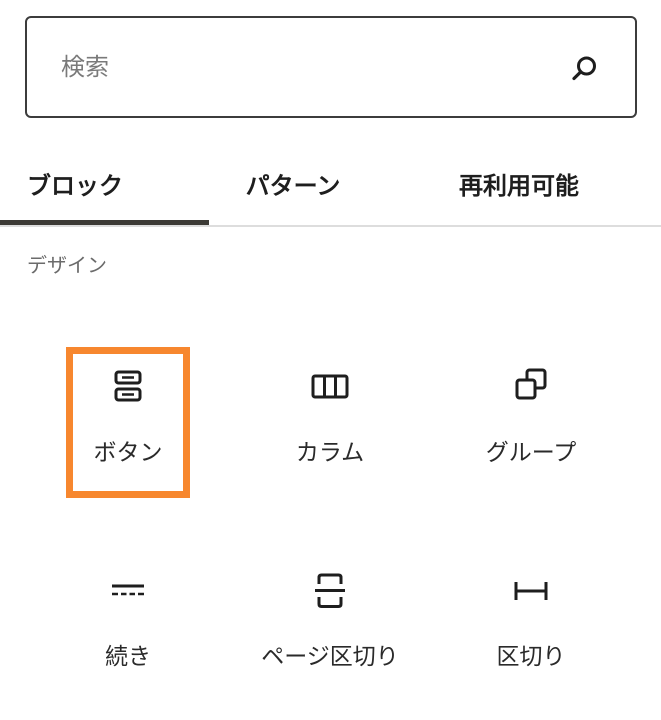  What do you see at coordinates (128, 419) in the screenshot?
I see `block-item-buttons: ボタン` at bounding box center [128, 419].